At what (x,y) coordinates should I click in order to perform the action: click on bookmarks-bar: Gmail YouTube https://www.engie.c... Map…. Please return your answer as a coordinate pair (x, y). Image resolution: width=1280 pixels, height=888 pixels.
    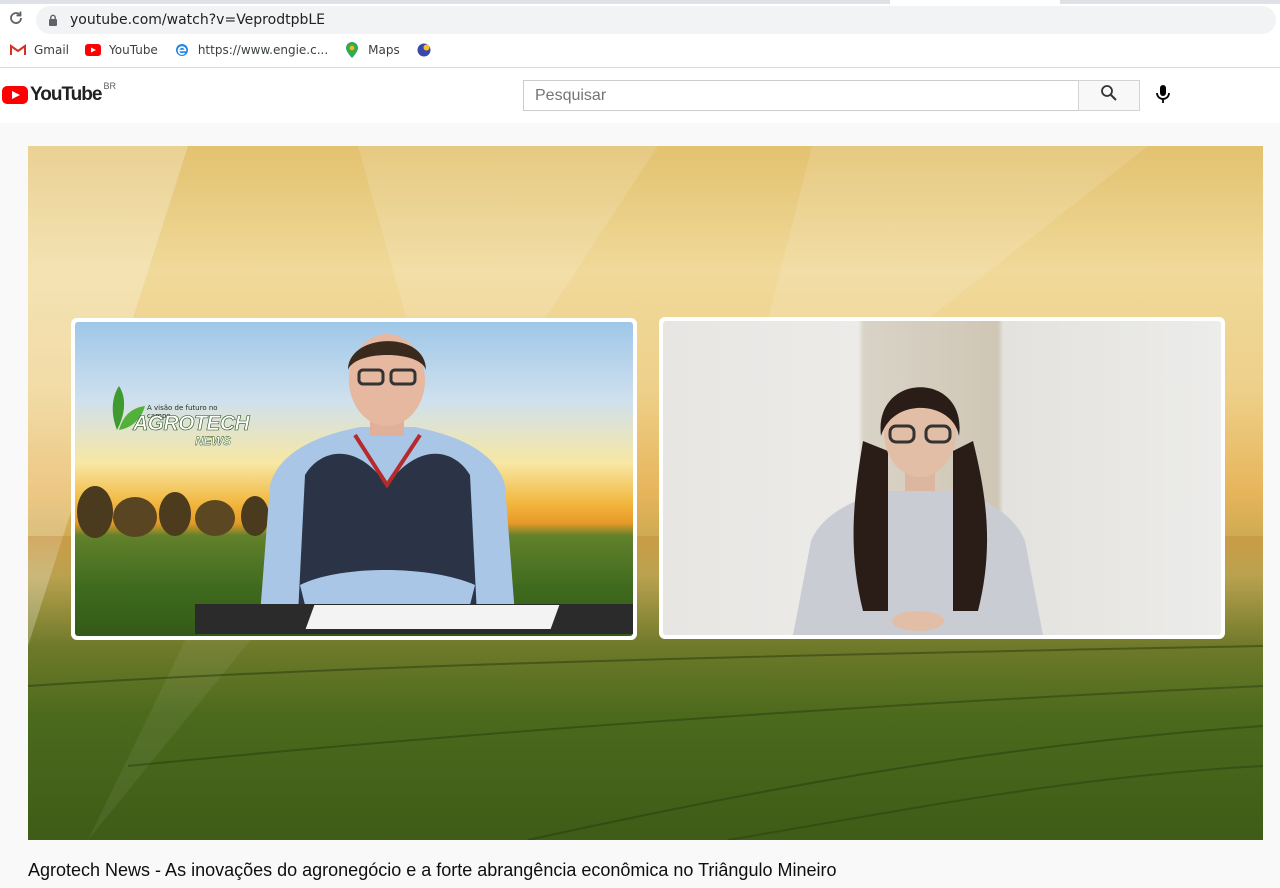
    Looking at the image, I should click on (223, 50).